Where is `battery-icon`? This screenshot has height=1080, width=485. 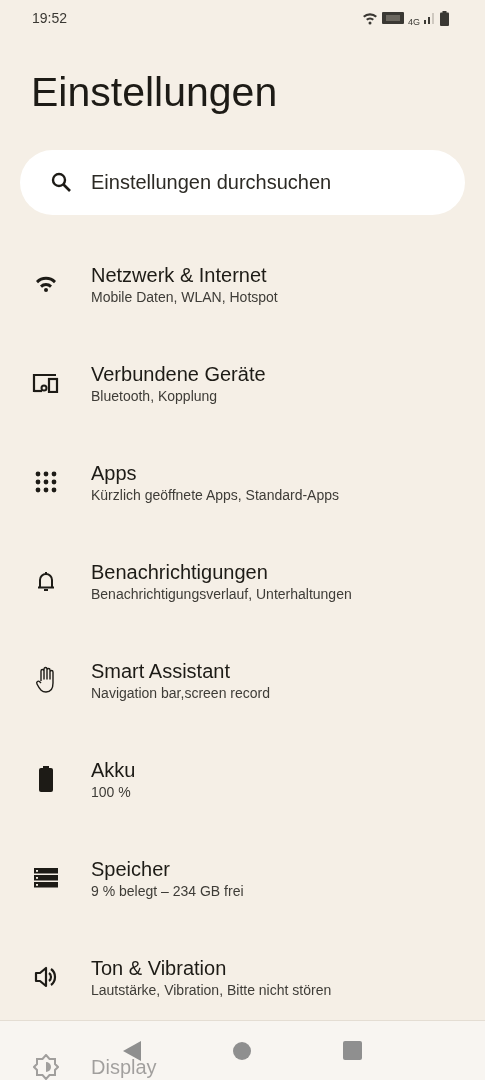 battery-icon is located at coordinates (45, 779).